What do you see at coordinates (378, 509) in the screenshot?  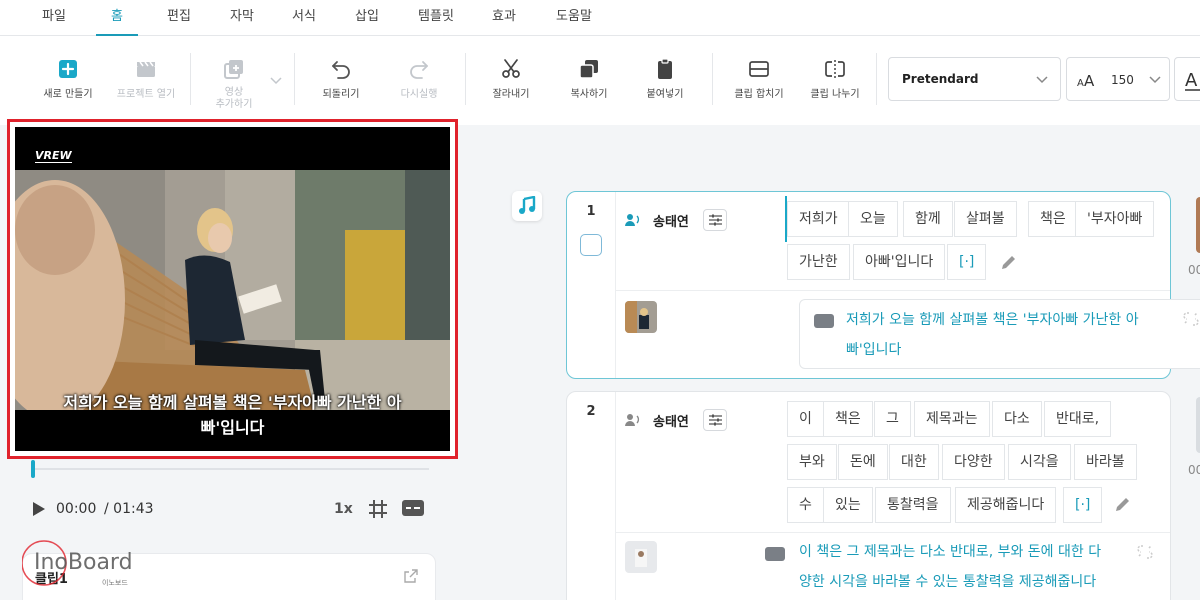 I see `grid-icon` at bounding box center [378, 509].